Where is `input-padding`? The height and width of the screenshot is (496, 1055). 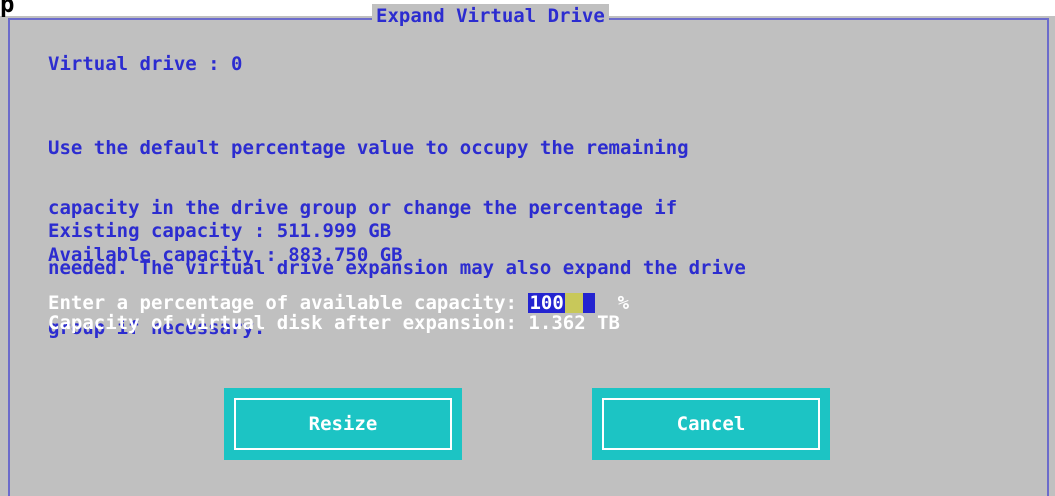
input-padding is located at coordinates (588, 303).